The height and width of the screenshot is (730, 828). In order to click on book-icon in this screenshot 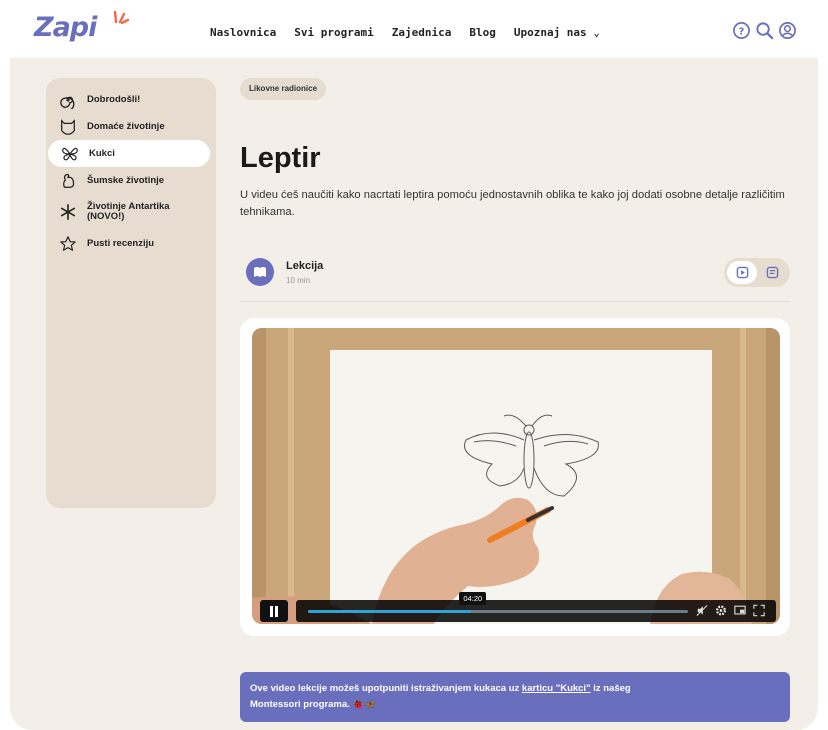, I will do `click(260, 272)`.